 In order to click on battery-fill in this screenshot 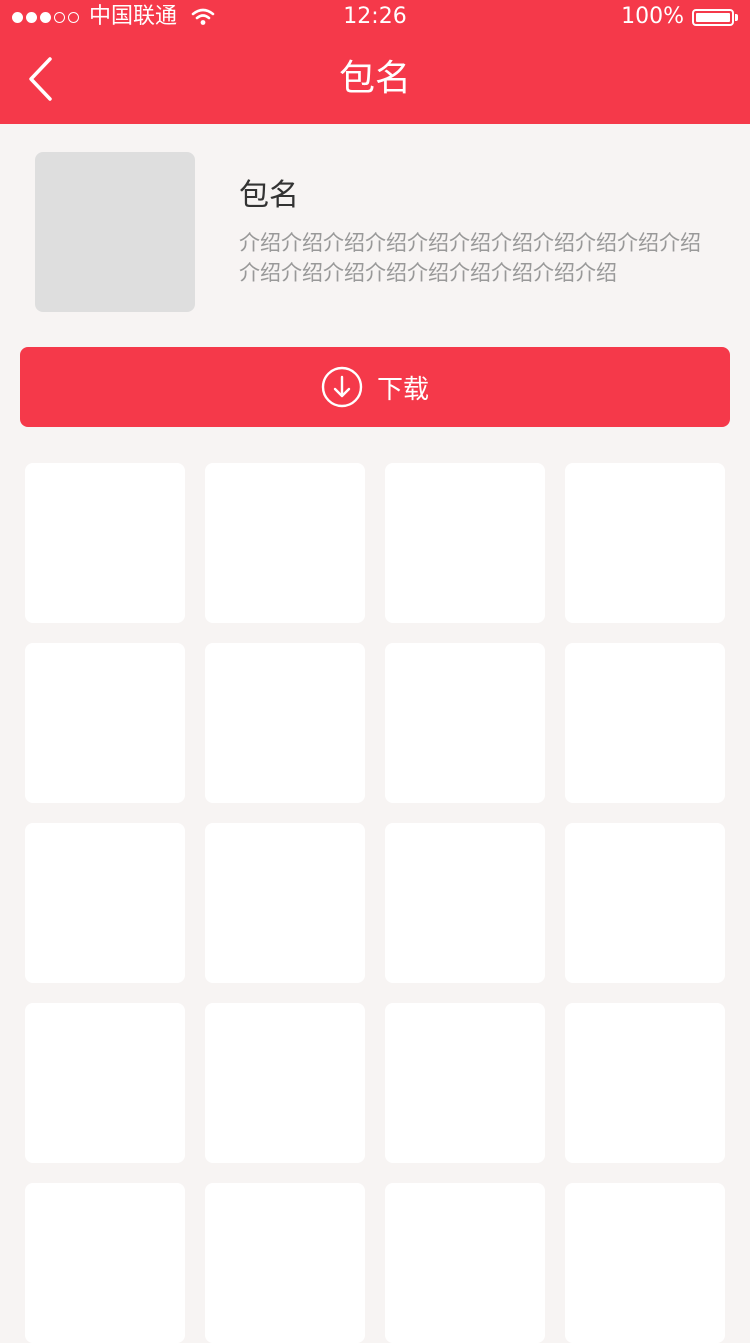, I will do `click(713, 17)`.